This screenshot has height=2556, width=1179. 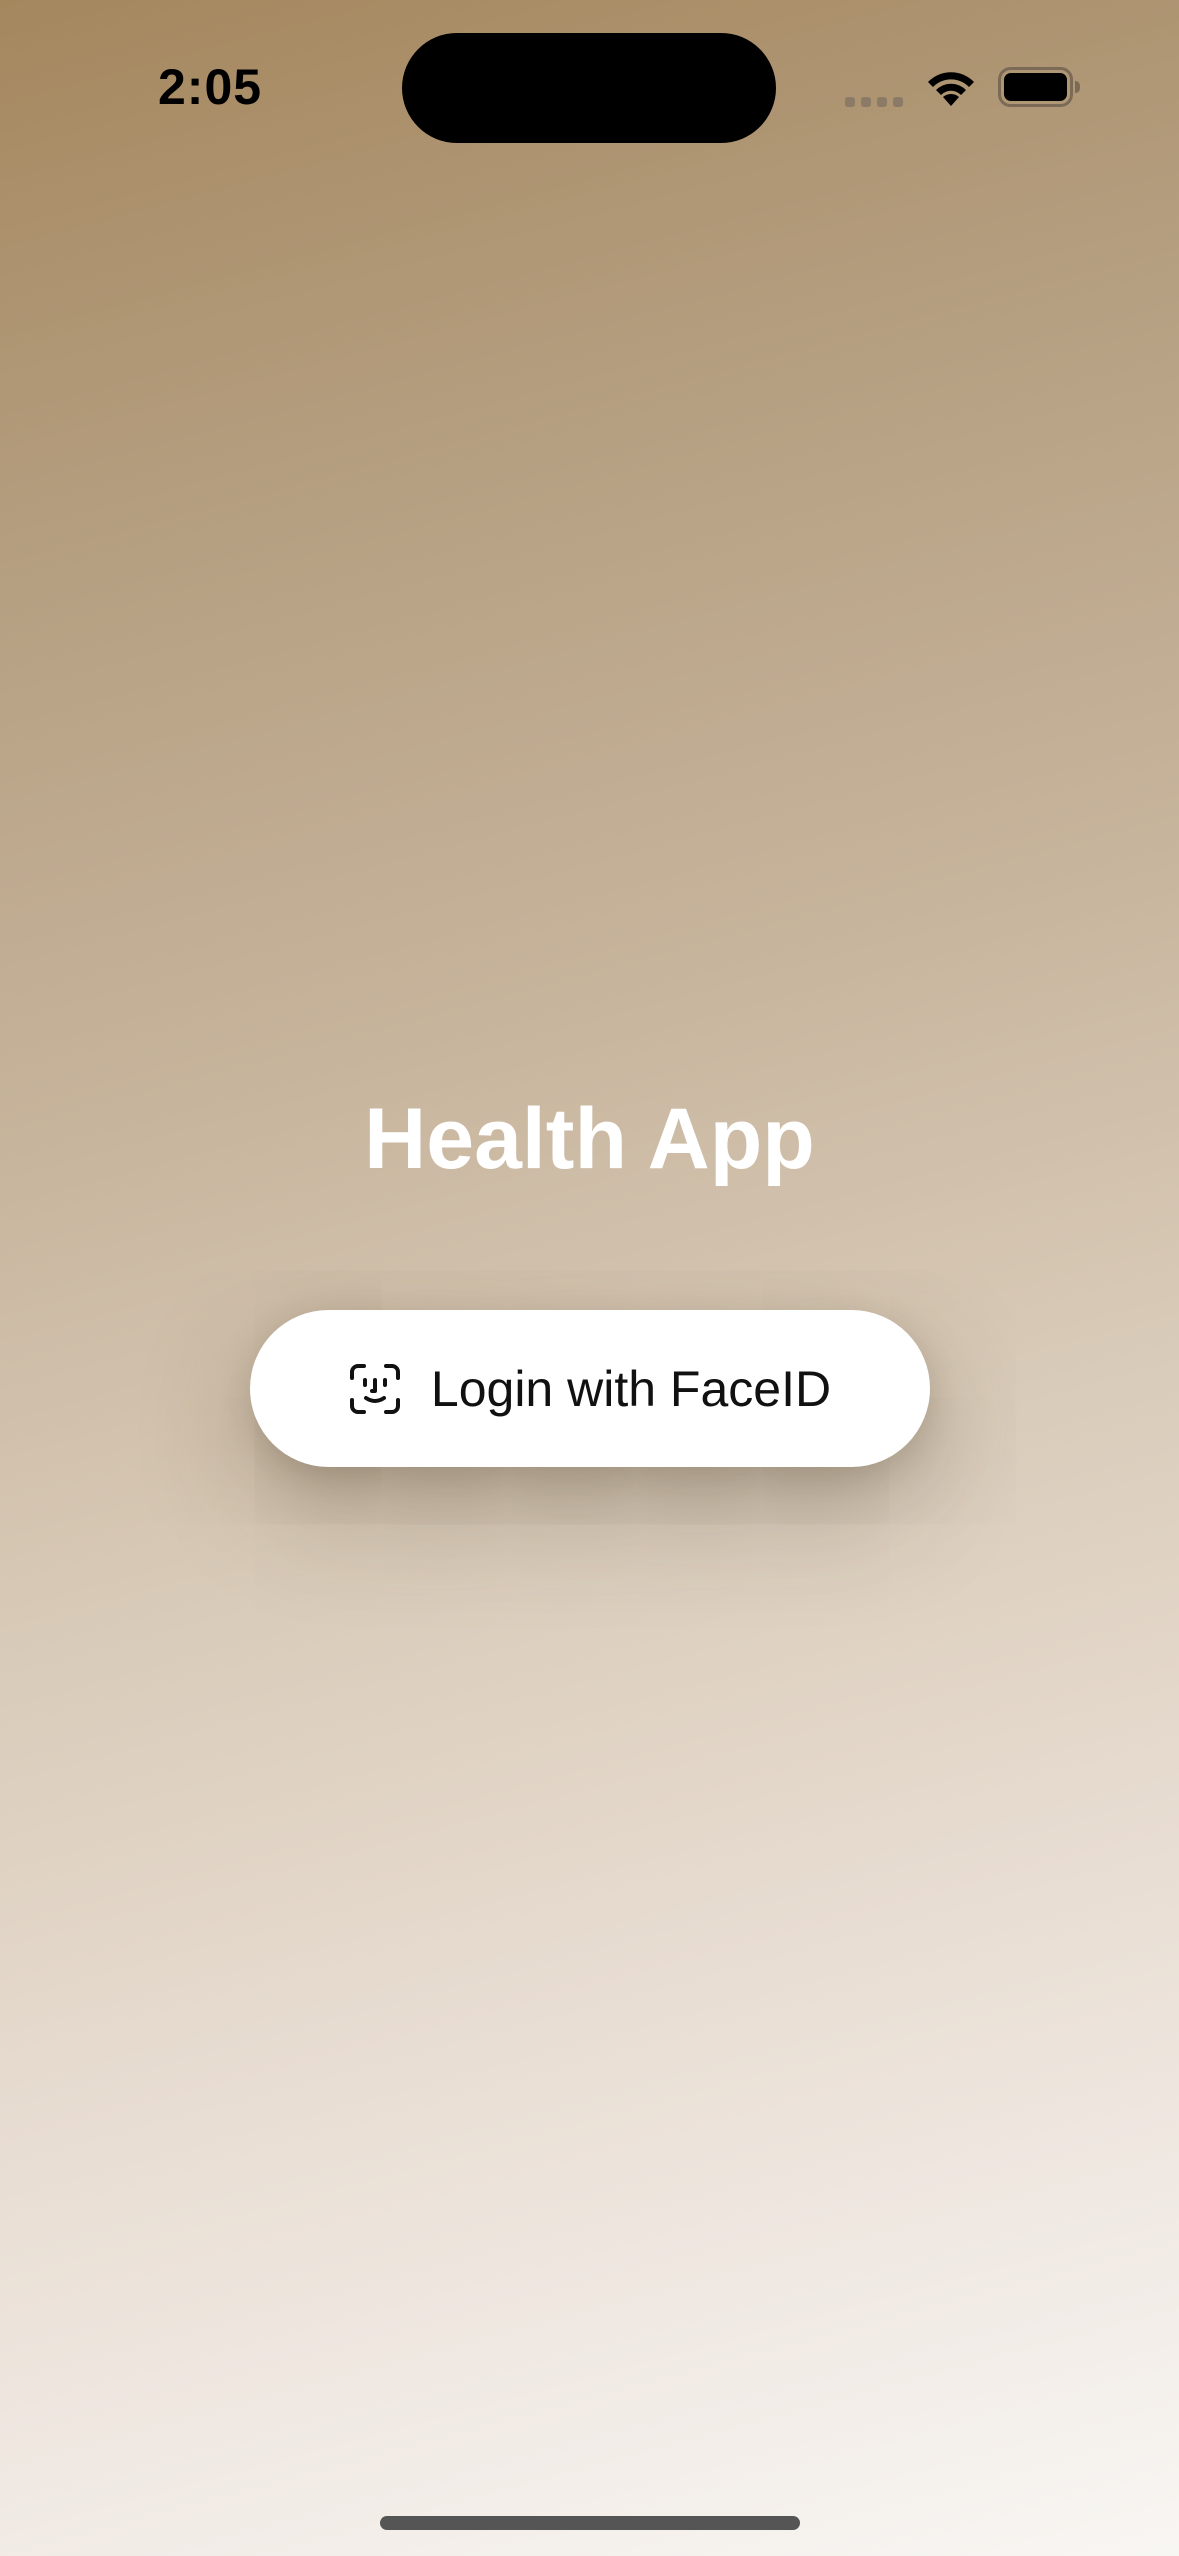 I want to click on login-faceid-button: Login with FaceID, so click(x=590, y=1388).